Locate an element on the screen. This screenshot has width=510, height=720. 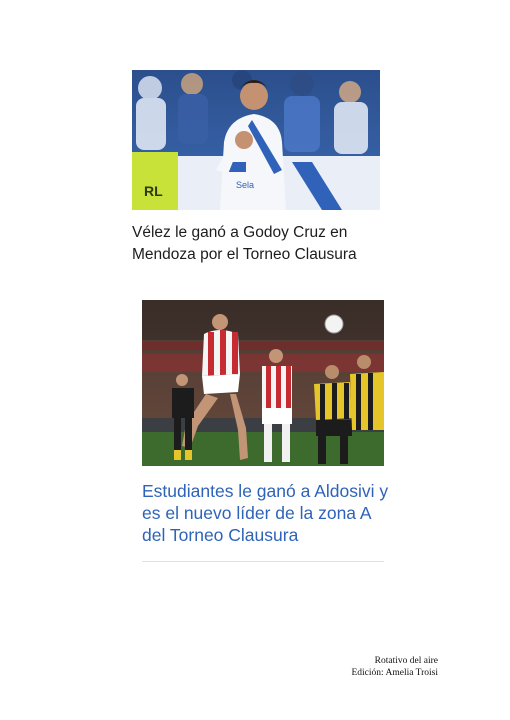
jersey-sponsor-text: Sela is located at coordinates (245, 185).